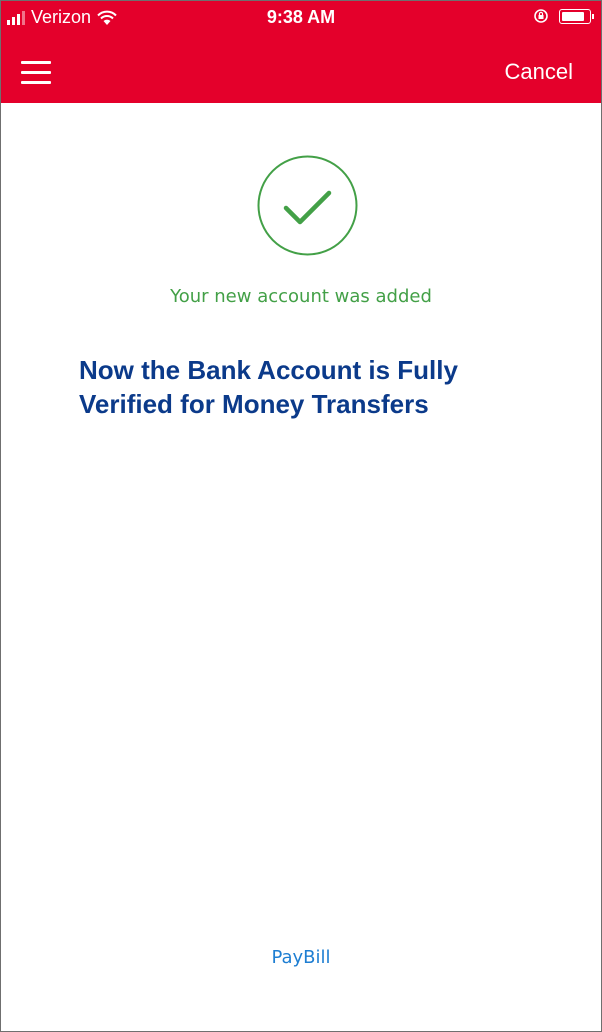 The image size is (602, 1032). I want to click on cancel-button: Cancel, so click(539, 72).